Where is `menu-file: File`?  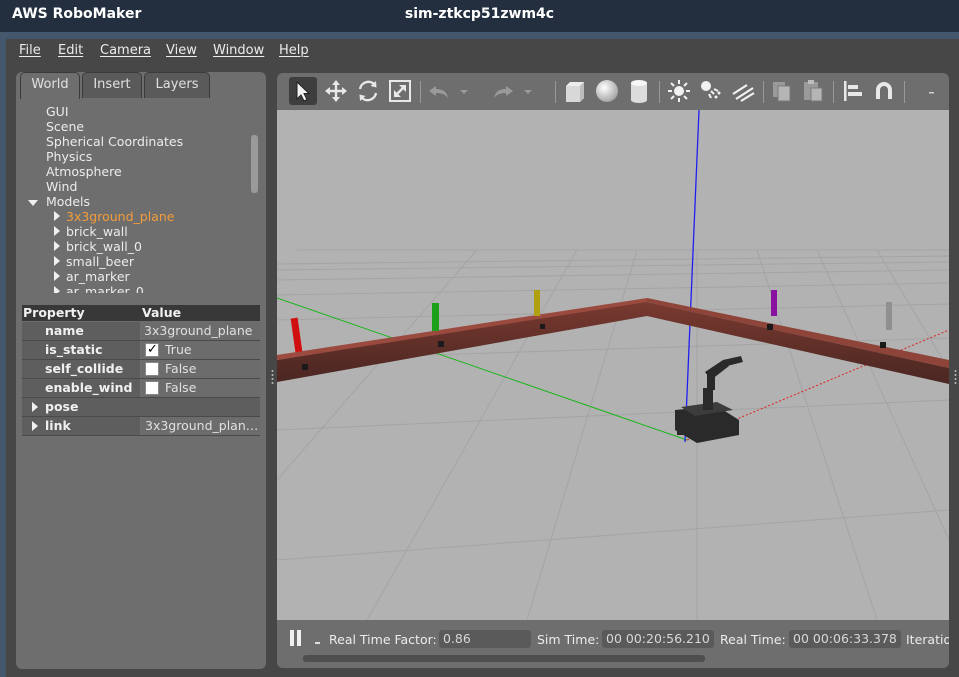 menu-file: File is located at coordinates (30, 50).